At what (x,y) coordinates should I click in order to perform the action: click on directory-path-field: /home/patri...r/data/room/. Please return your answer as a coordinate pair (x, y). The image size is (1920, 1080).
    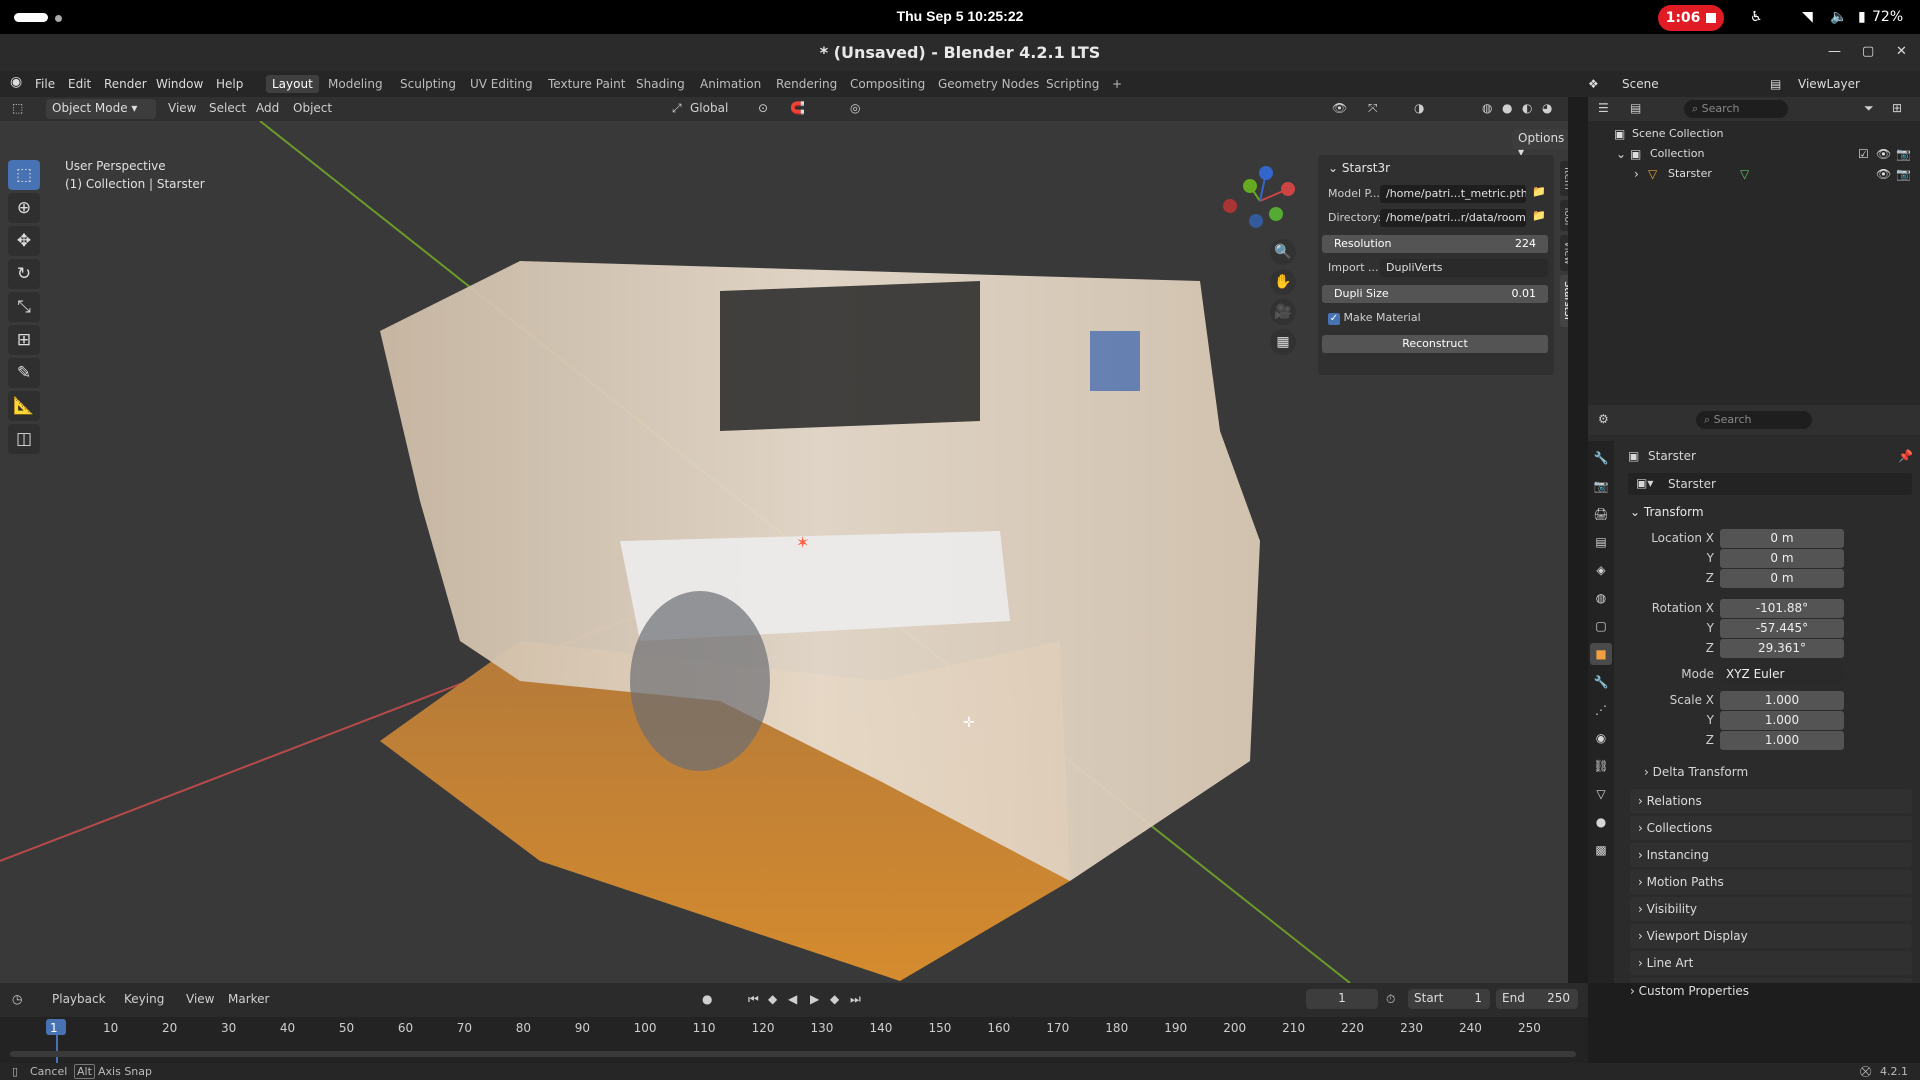
    Looking at the image, I should click on (1453, 218).